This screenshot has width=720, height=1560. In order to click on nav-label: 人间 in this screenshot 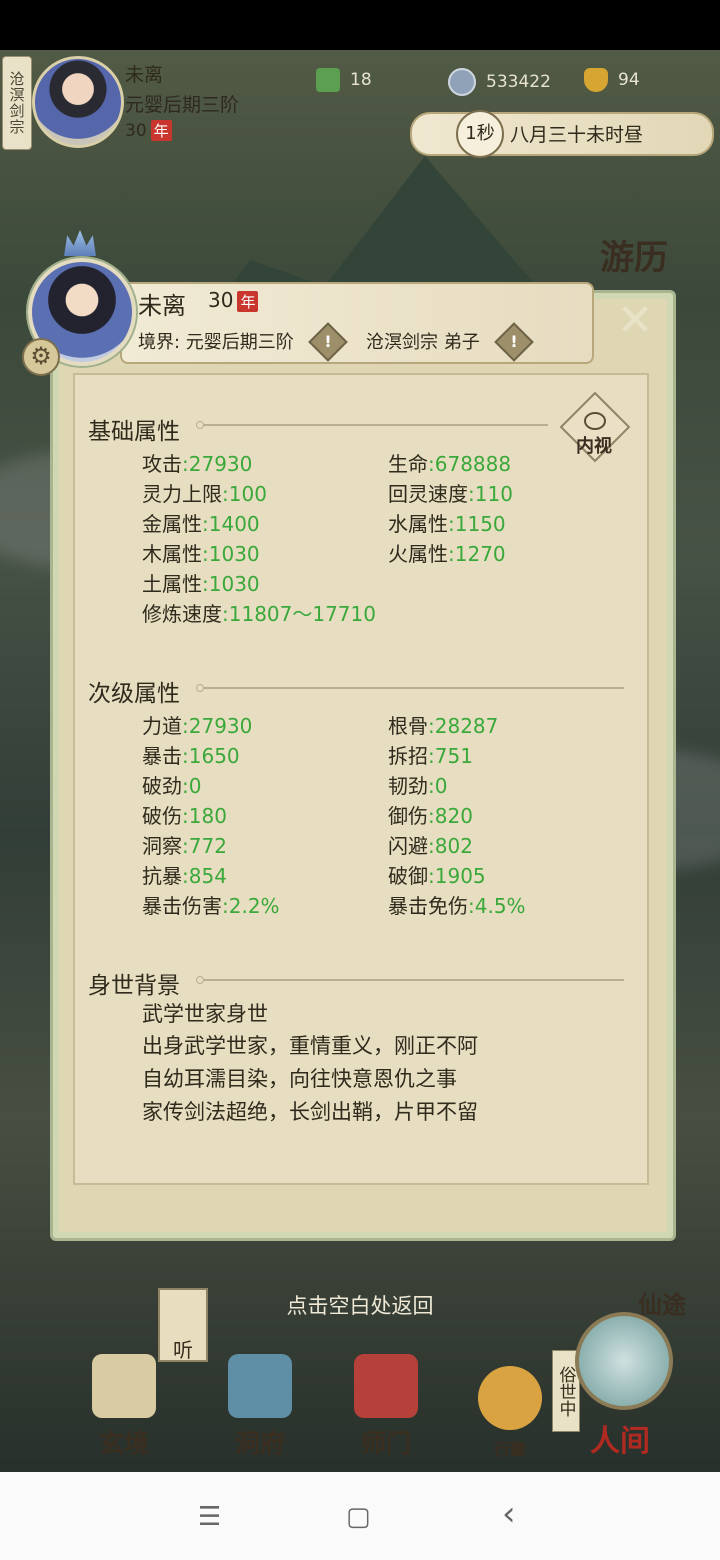, I will do `click(620, 1441)`.